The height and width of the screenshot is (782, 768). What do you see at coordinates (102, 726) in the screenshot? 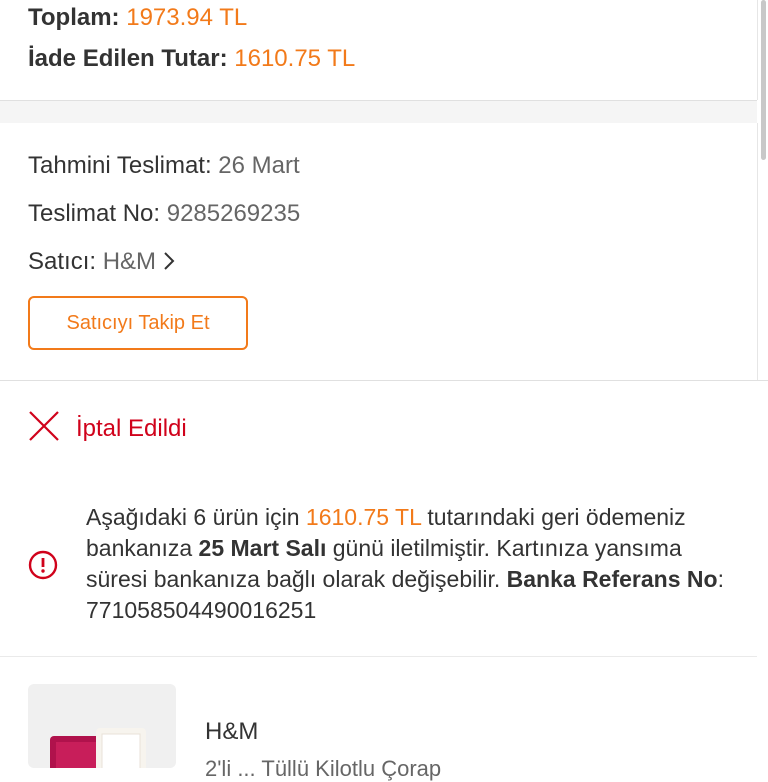
I see `product-image` at bounding box center [102, 726].